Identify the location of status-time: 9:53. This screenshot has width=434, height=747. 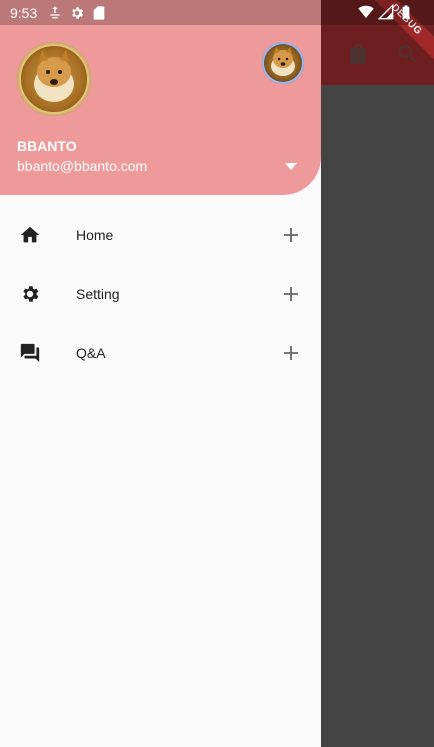
(24, 12).